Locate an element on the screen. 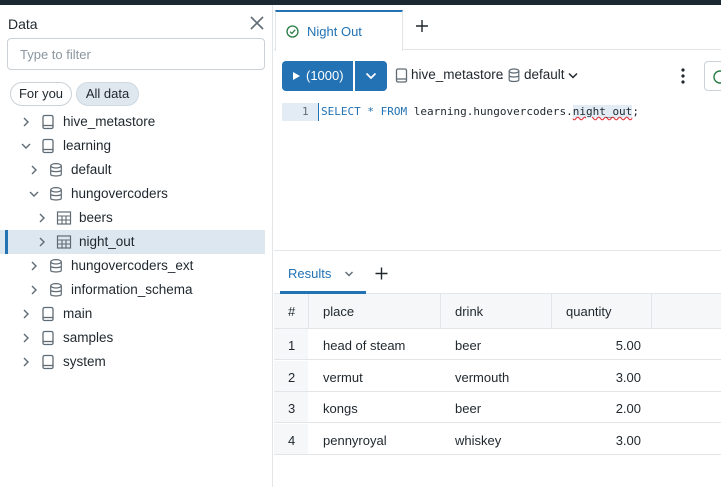 The width and height of the screenshot is (721, 487). row-number: 3 is located at coordinates (292, 408).